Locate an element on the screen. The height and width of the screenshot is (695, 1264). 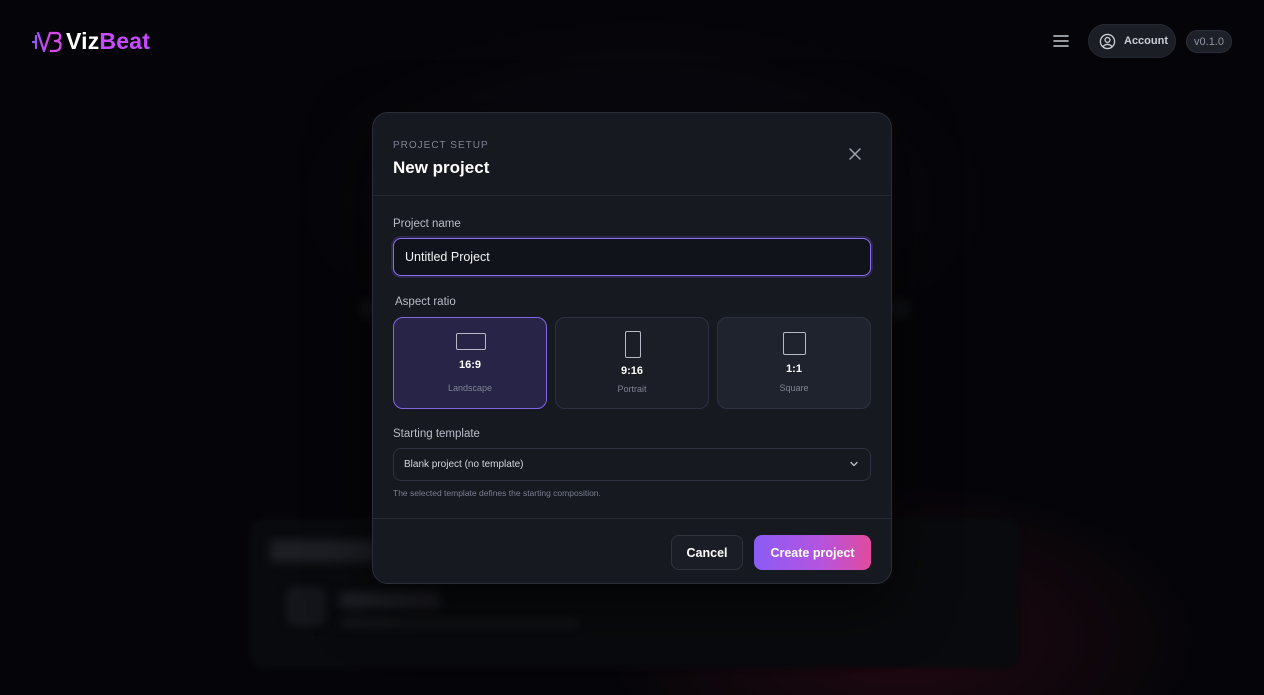
create-project-button: Create project is located at coordinates (812, 552).